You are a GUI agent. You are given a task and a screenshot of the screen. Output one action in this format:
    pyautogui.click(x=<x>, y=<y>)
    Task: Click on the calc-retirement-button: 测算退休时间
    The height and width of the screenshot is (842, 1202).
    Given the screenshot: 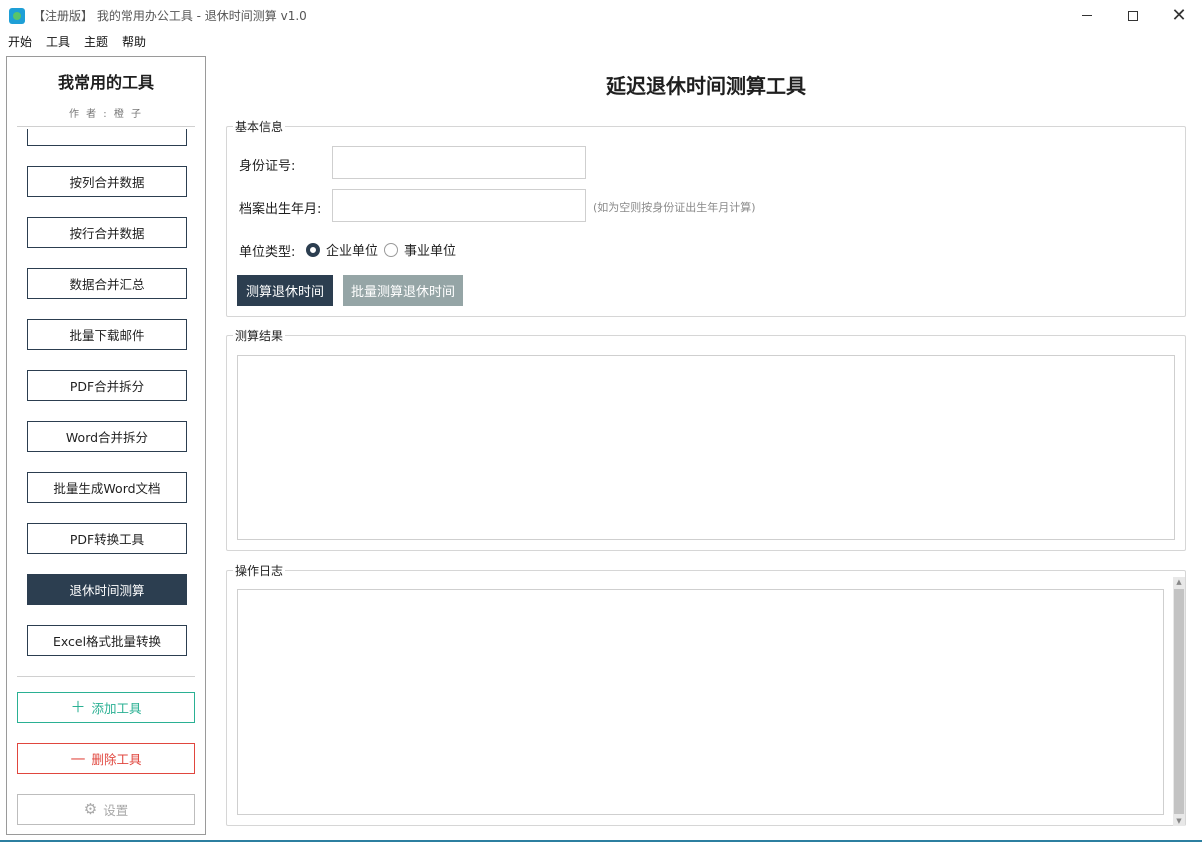 What is the action you would take?
    pyautogui.click(x=285, y=290)
    